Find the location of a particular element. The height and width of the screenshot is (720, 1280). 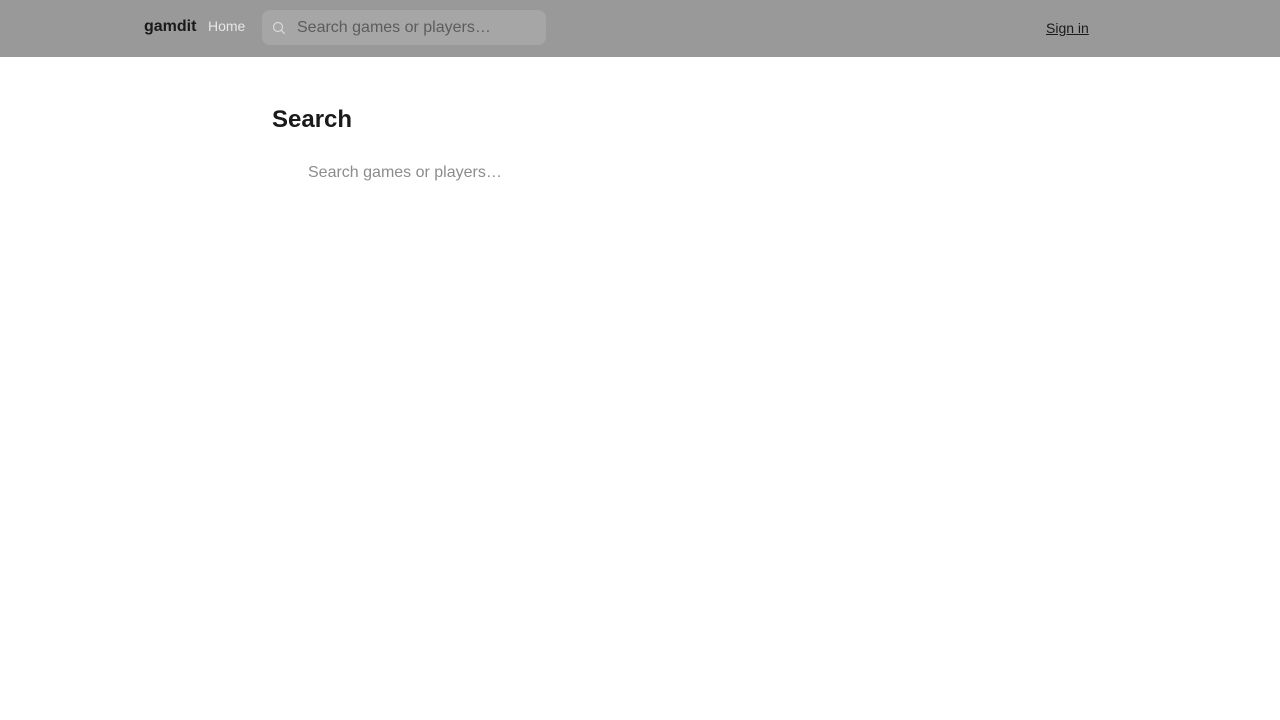

top-navigation-bar: gamdit Home Sign in is located at coordinates (640, 28).